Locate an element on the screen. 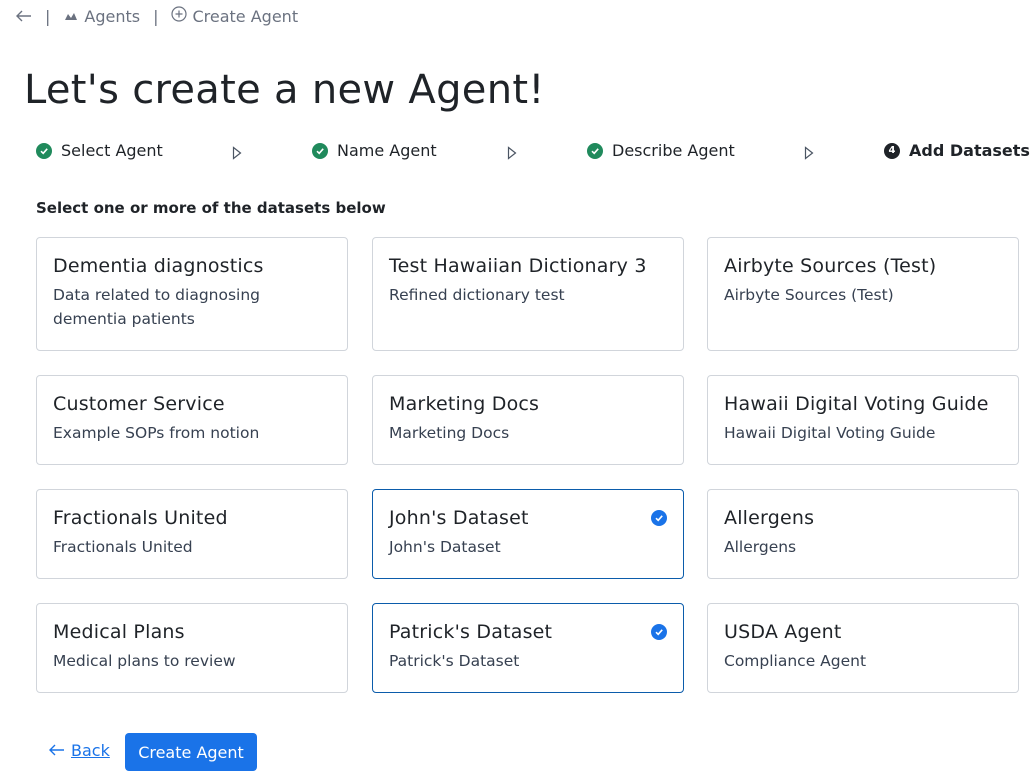  dataset-description: Patrick's Dataset is located at coordinates (454, 661).